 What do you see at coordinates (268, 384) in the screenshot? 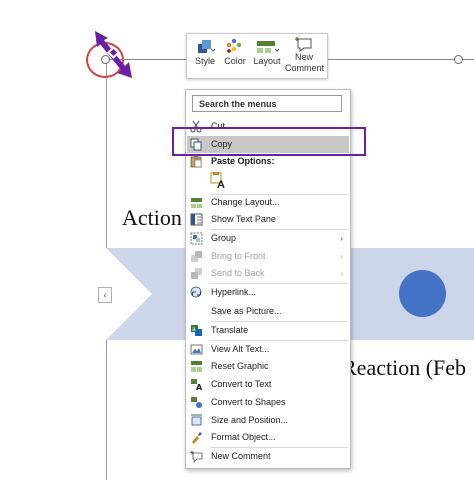
I see `menu-item-convert-to-text: A Convert to Text` at bounding box center [268, 384].